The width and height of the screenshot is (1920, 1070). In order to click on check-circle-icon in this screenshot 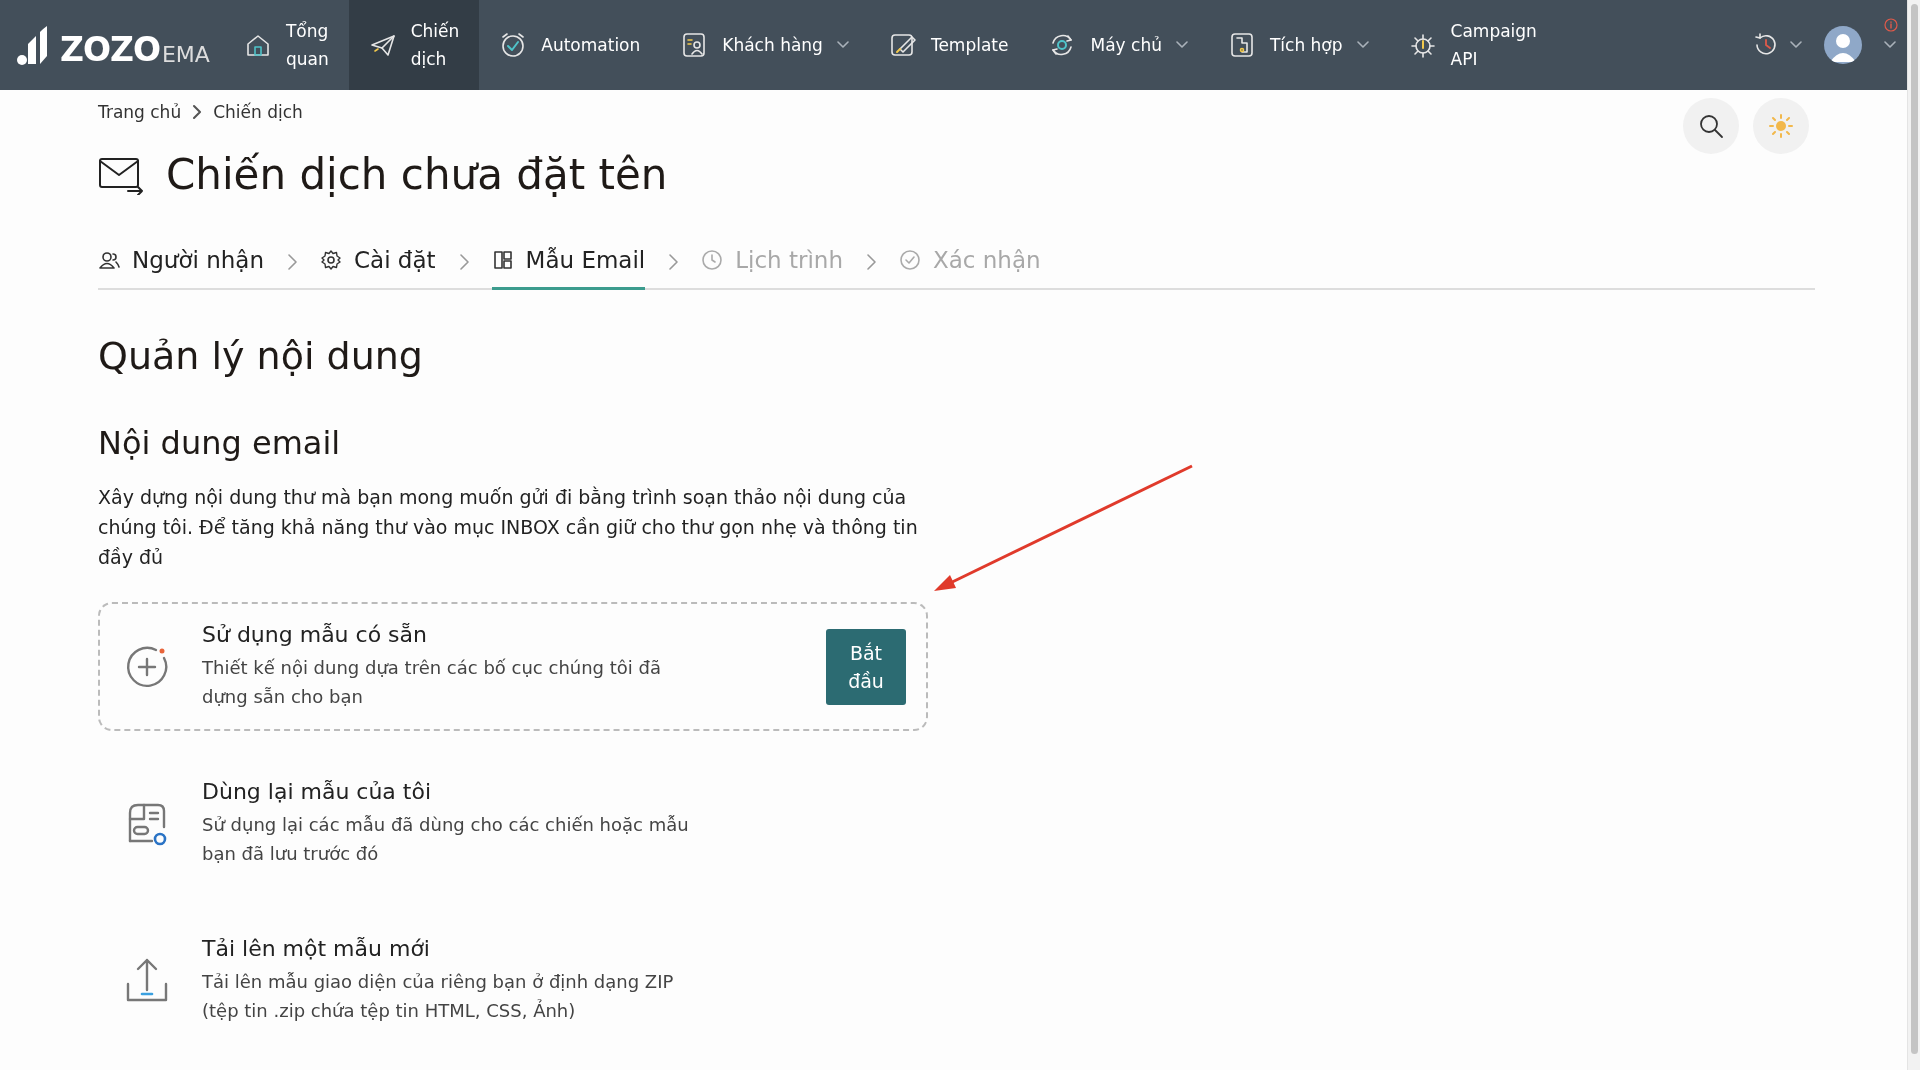, I will do `click(909, 260)`.